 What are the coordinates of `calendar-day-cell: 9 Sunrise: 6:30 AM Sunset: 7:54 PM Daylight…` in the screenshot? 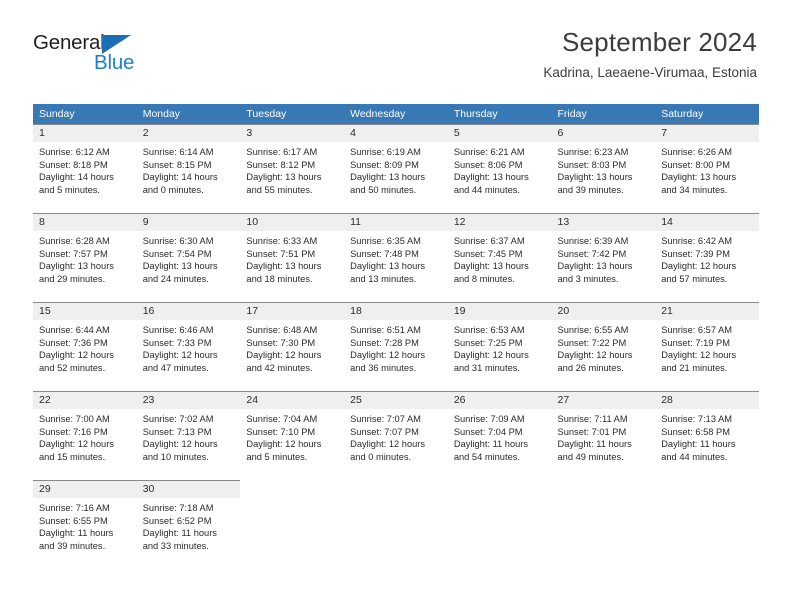 It's located at (188, 257).